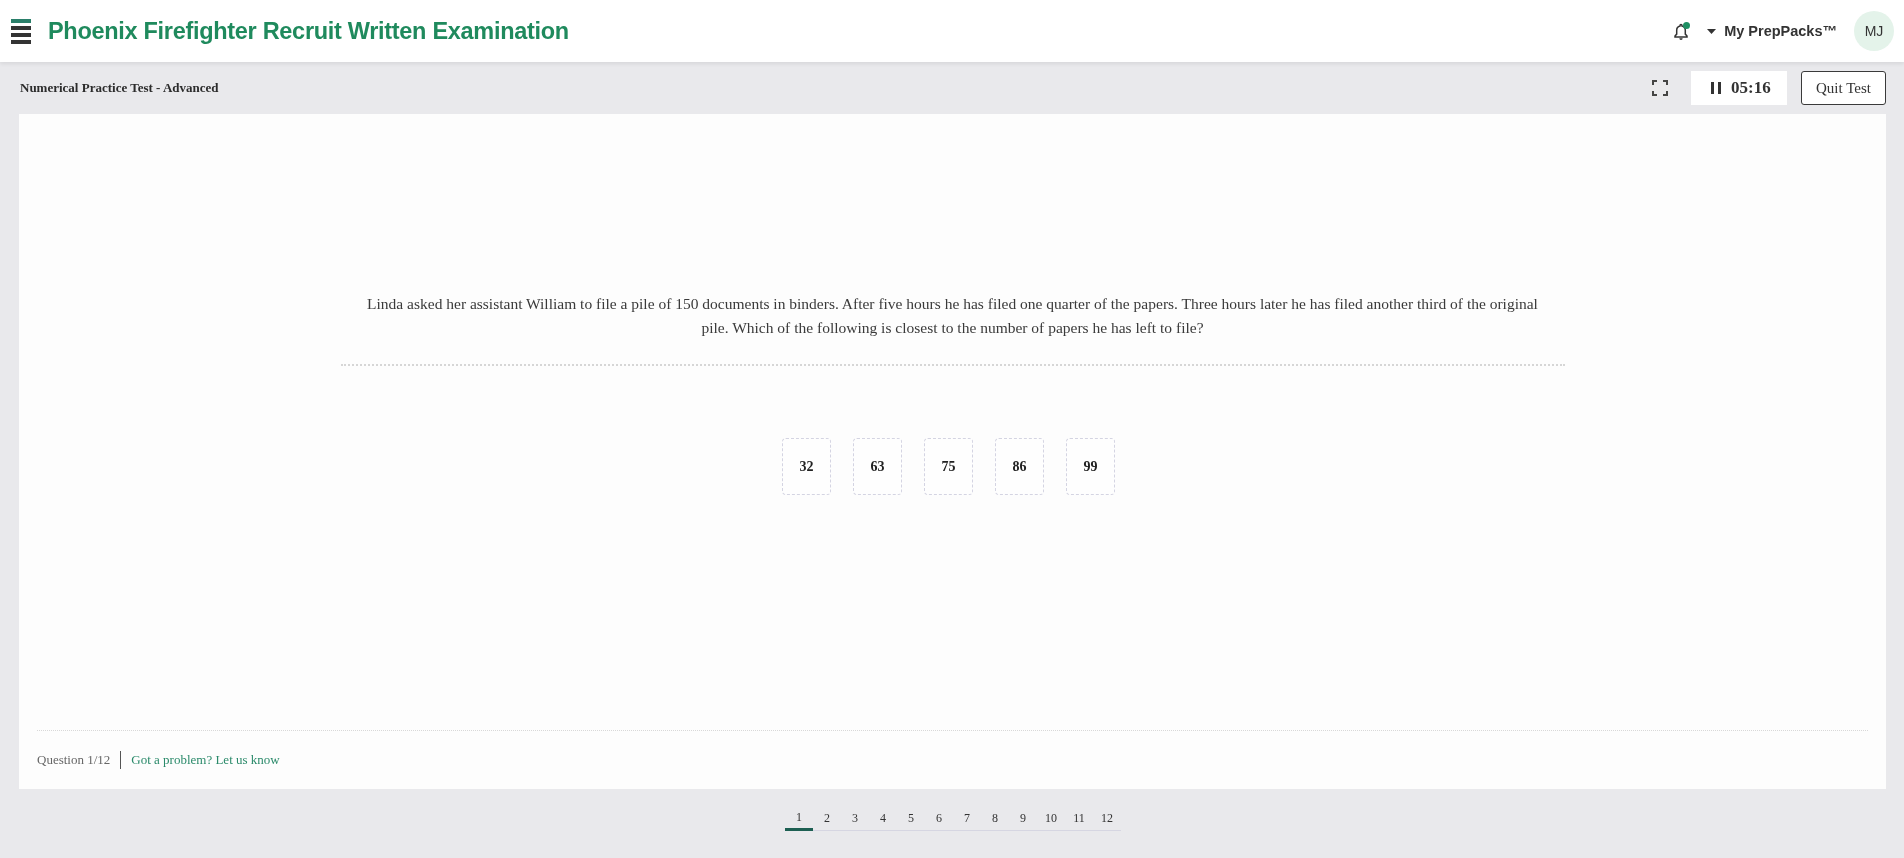 This screenshot has width=1904, height=858. What do you see at coordinates (855, 819) in the screenshot?
I see `page-tab: 3` at bounding box center [855, 819].